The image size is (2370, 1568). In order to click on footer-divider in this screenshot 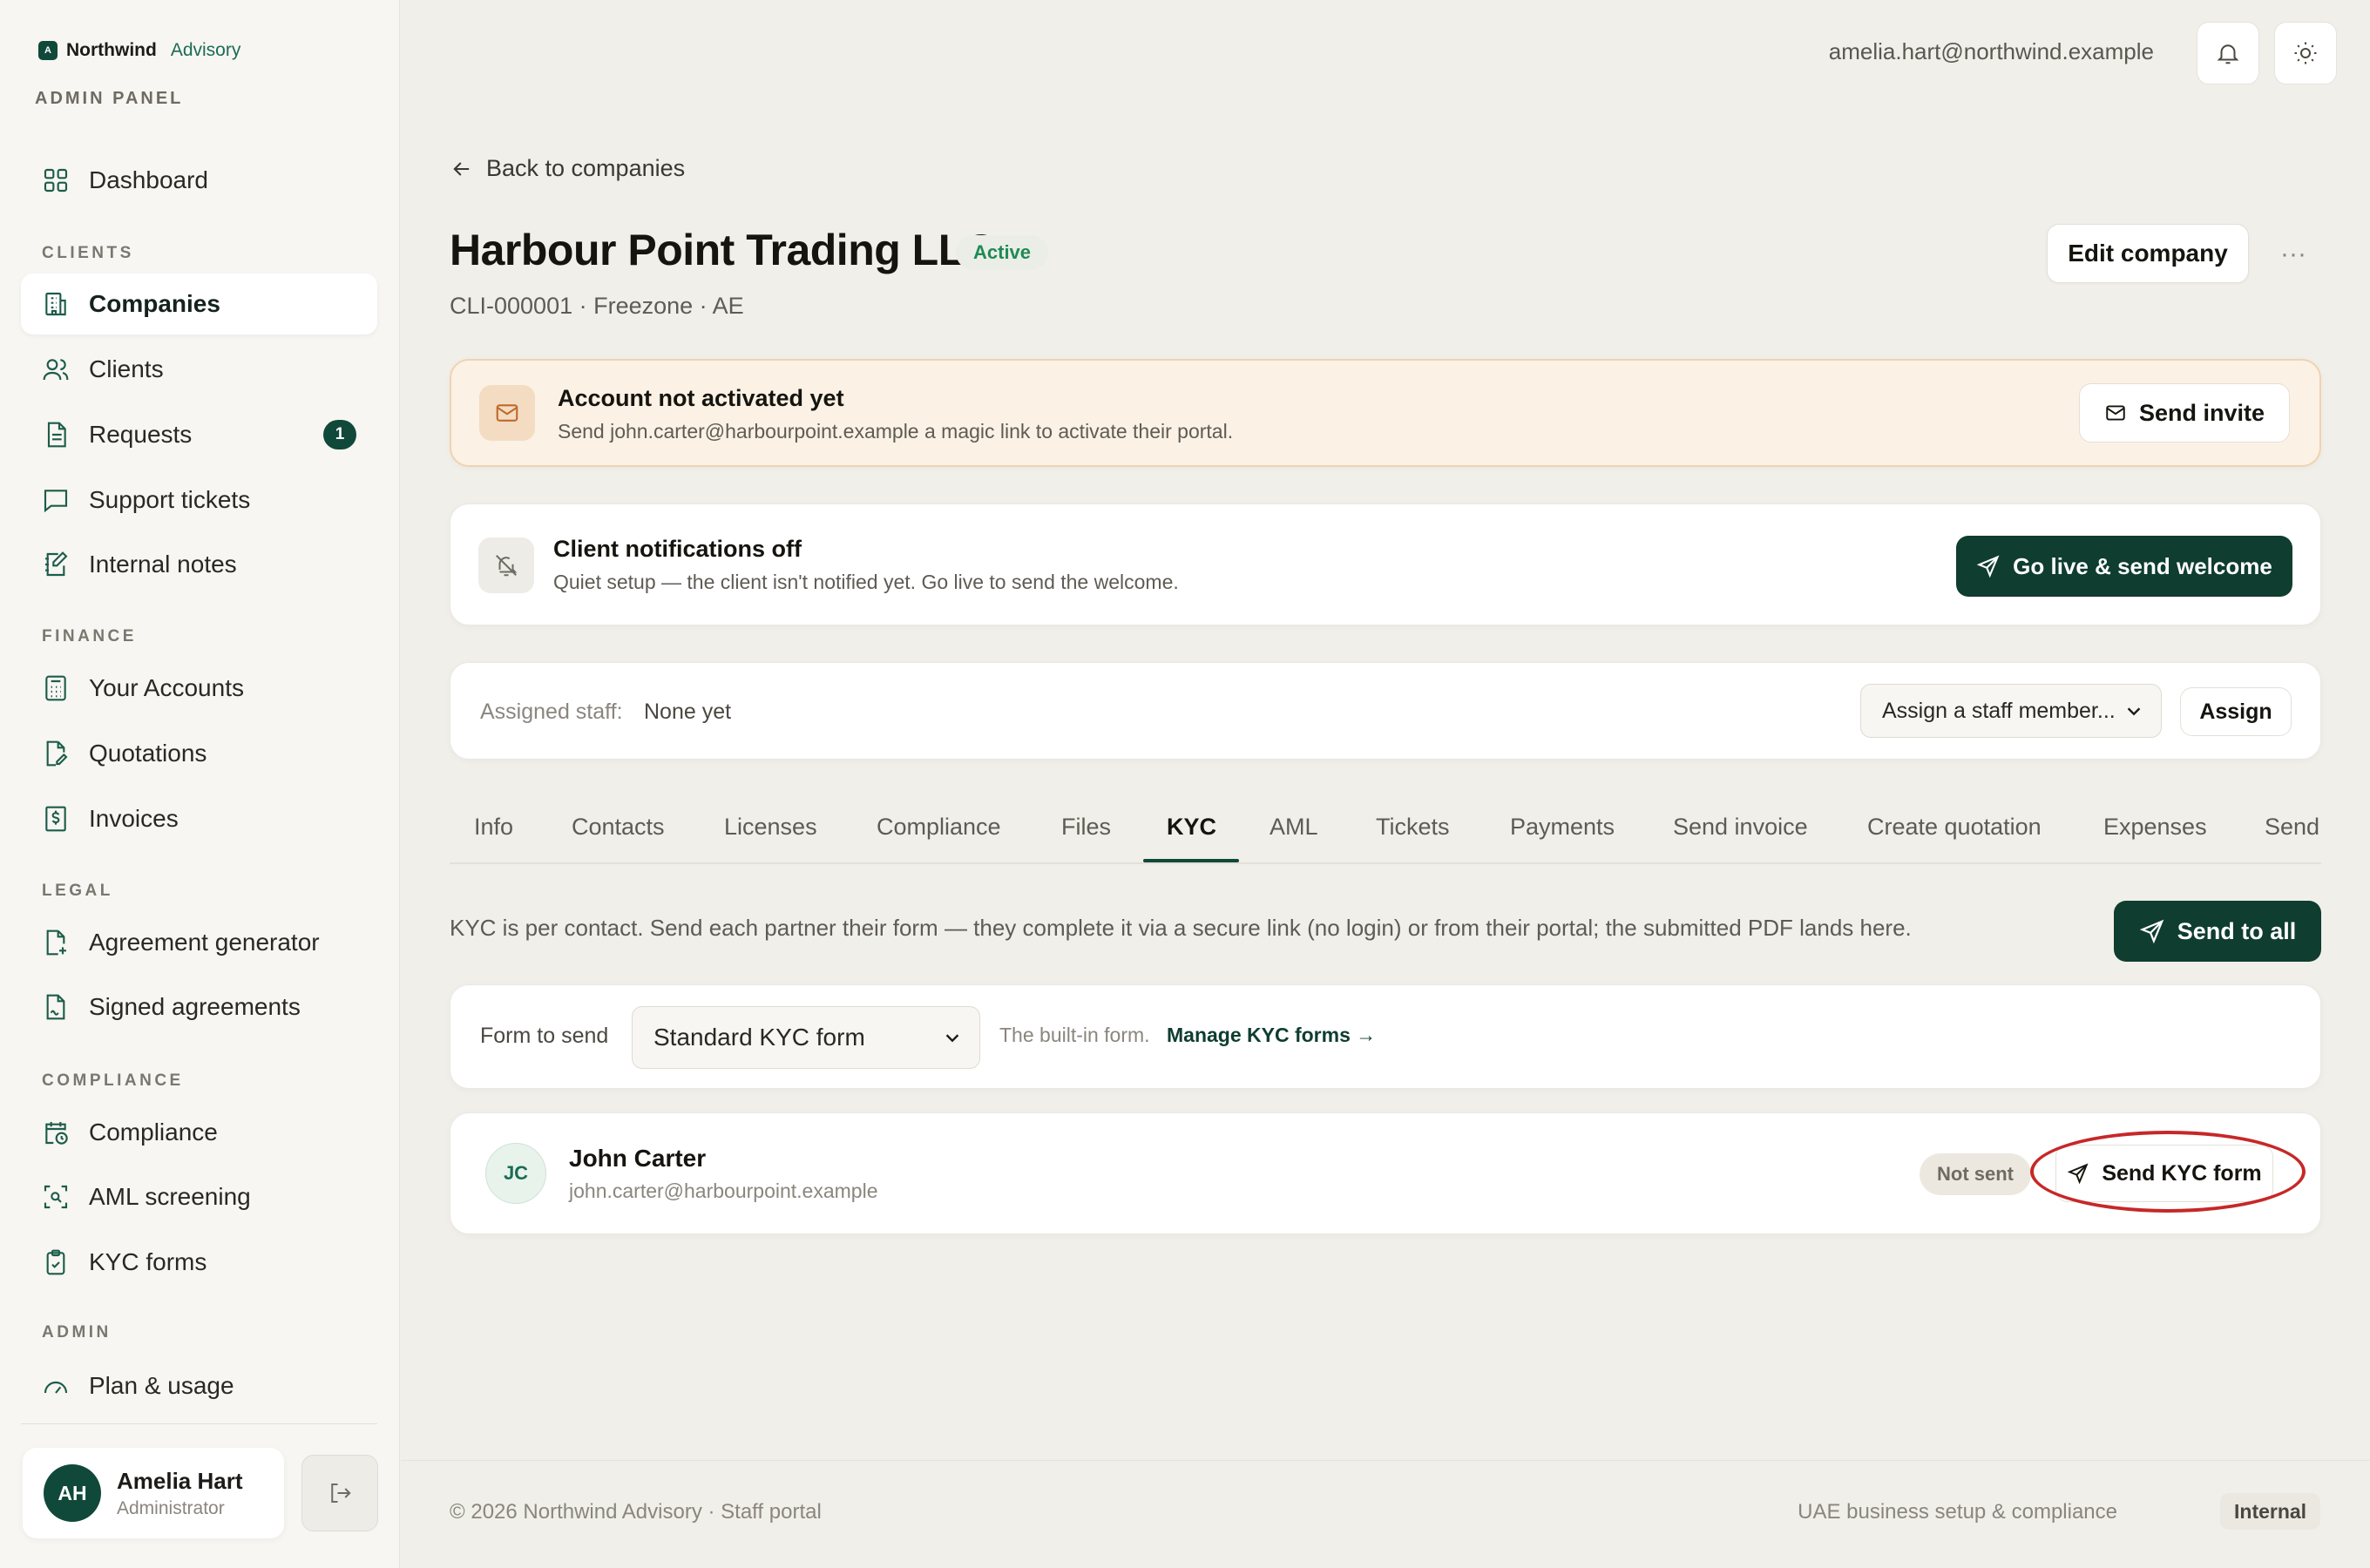, I will do `click(1385, 1460)`.